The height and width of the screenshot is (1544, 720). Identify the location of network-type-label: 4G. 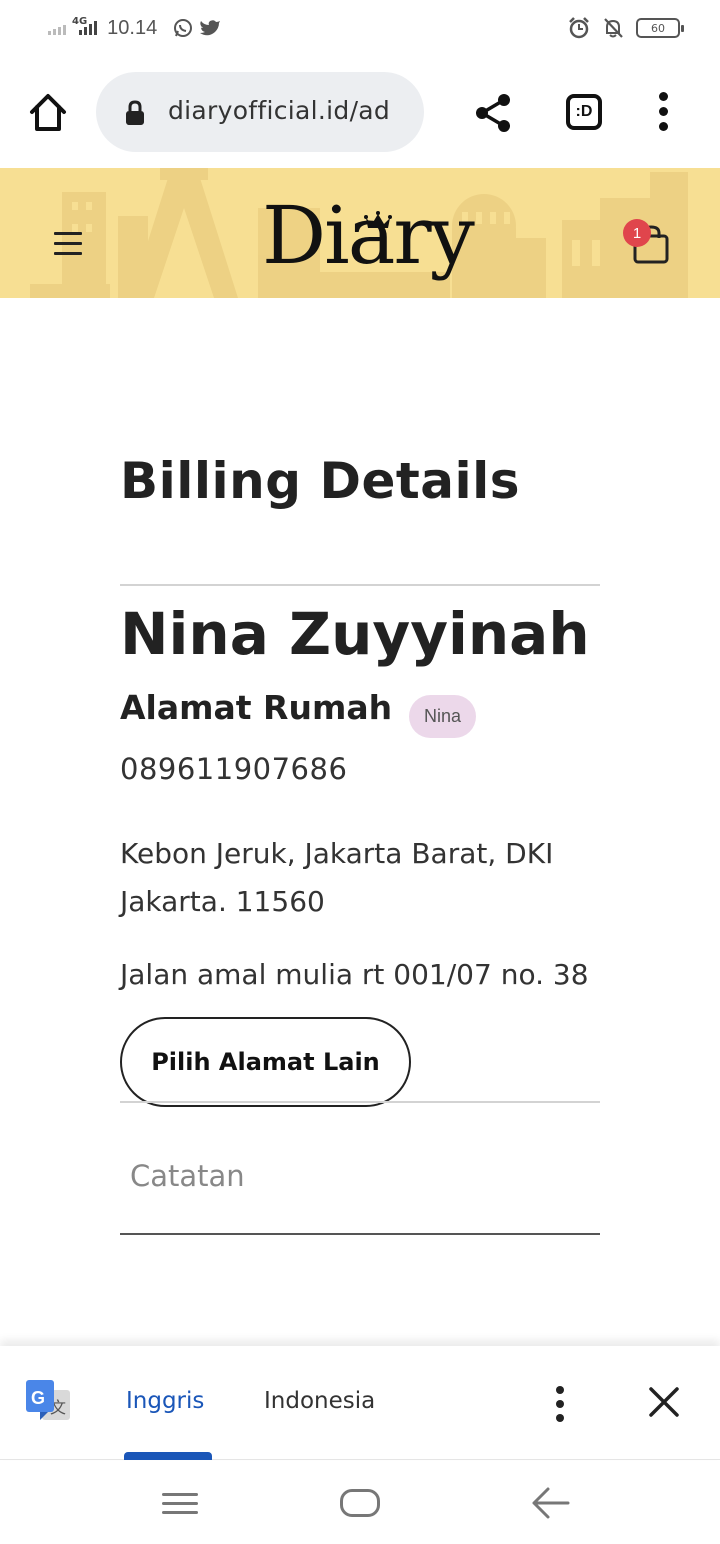
(80, 21).